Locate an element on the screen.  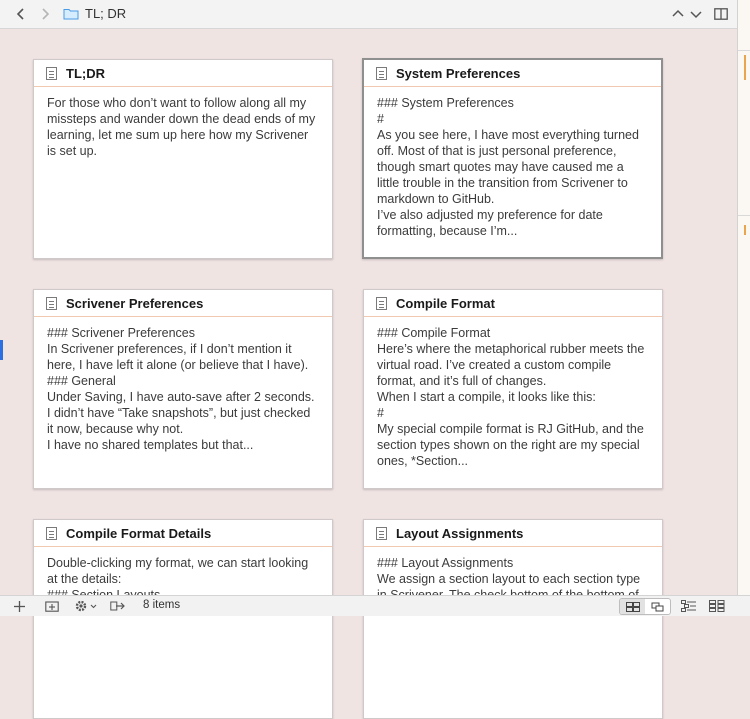
plus-icon is located at coordinates (19, 606).